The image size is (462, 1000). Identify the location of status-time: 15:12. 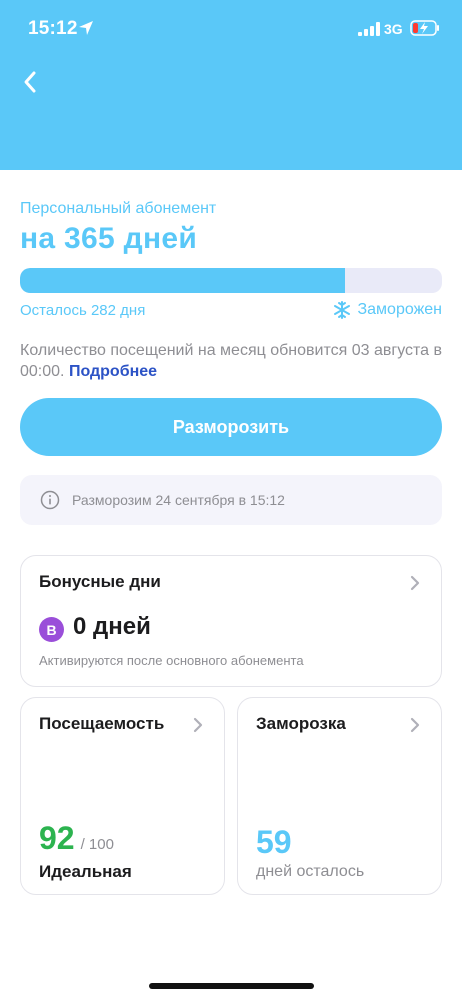
(53, 28).